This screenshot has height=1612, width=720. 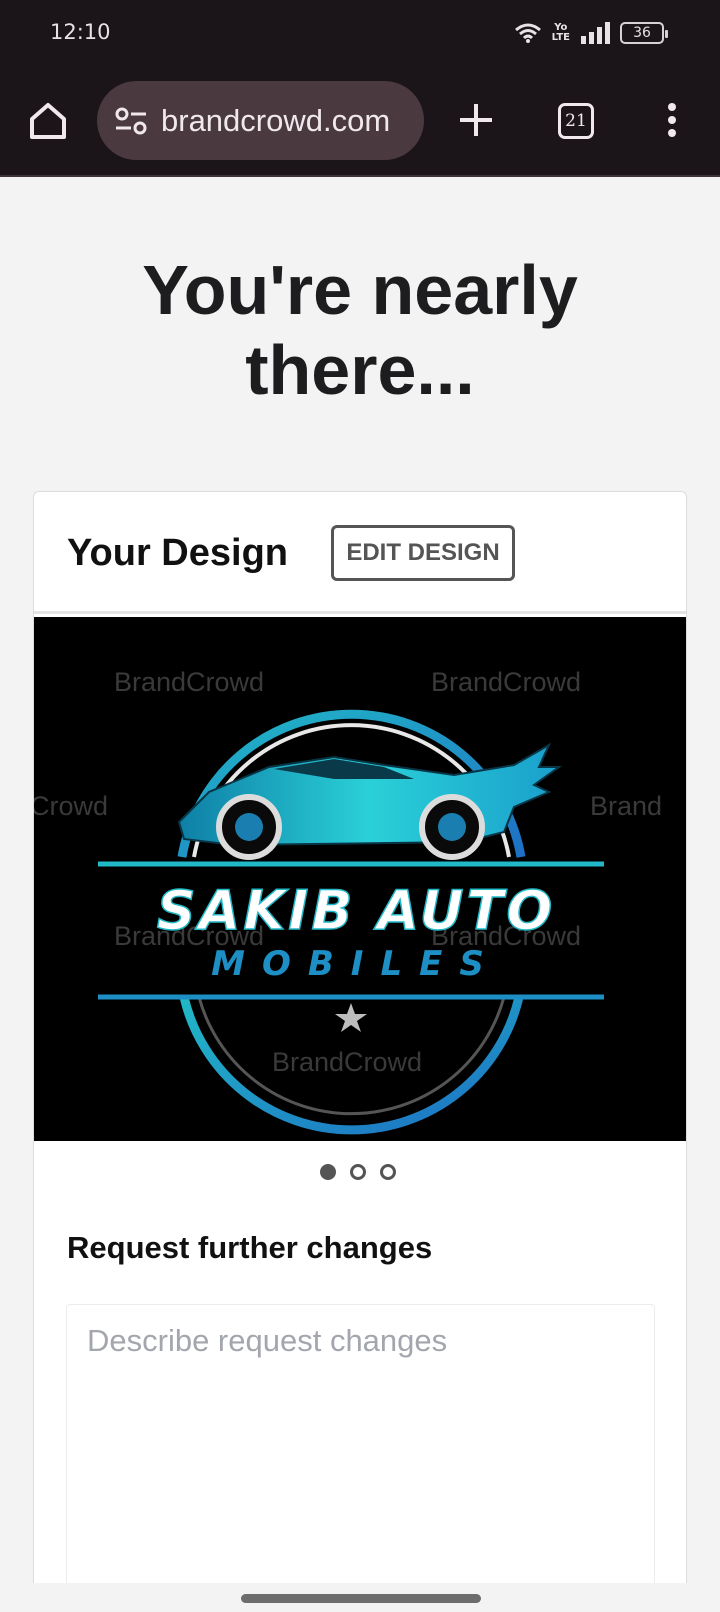 I want to click on tab-switcher-button: 21, so click(x=576, y=121).